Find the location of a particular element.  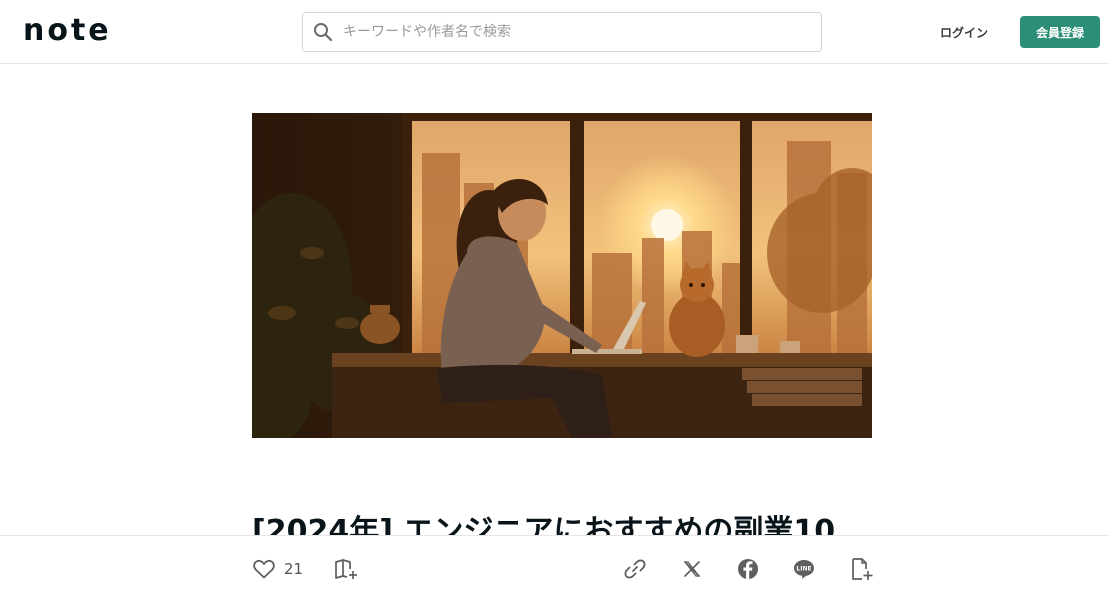

like-count: 21 is located at coordinates (294, 569).